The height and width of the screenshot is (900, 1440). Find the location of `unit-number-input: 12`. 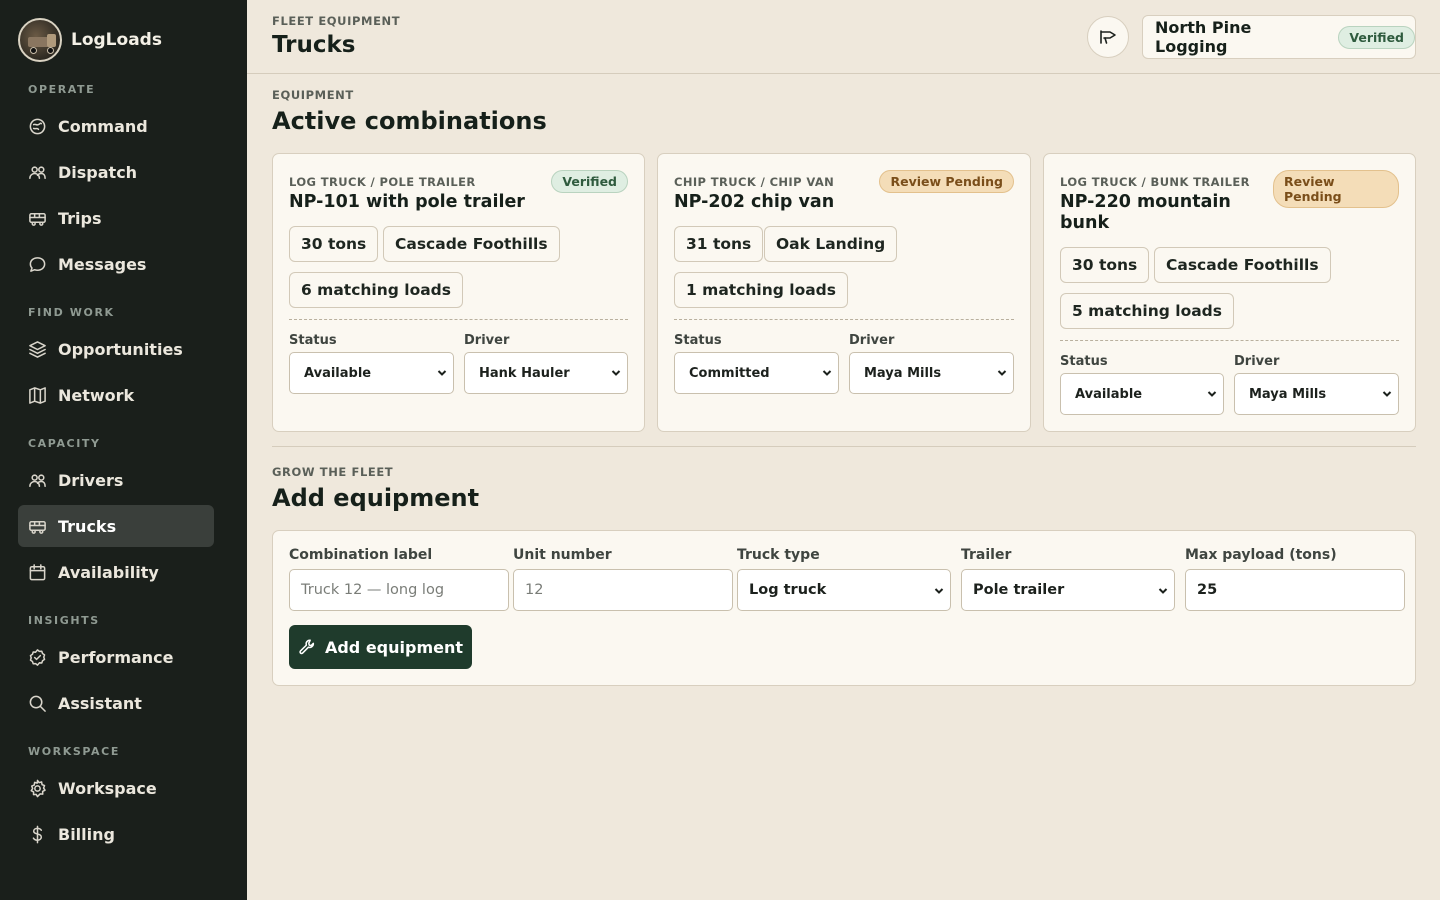

unit-number-input: 12 is located at coordinates (623, 590).